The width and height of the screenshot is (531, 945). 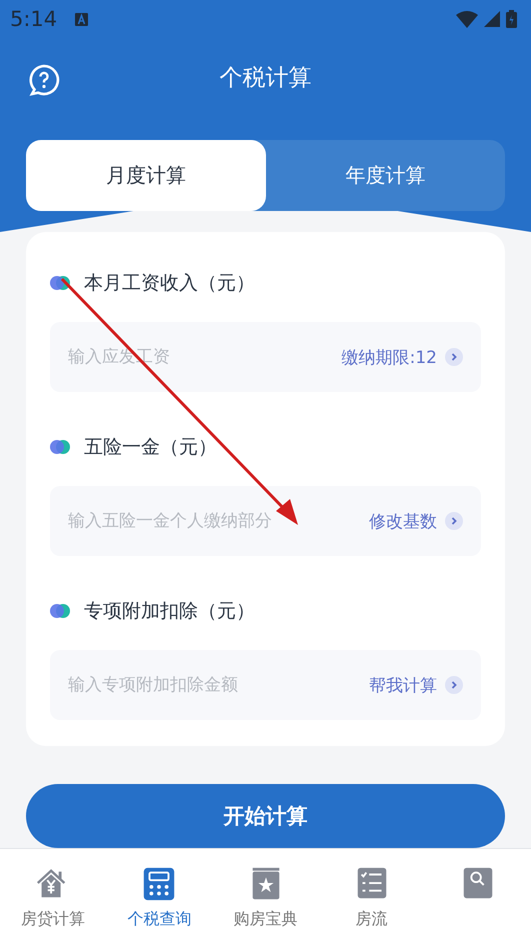 What do you see at coordinates (402, 357) in the screenshot?
I see `field-action-link: 缴纳期限:12` at bounding box center [402, 357].